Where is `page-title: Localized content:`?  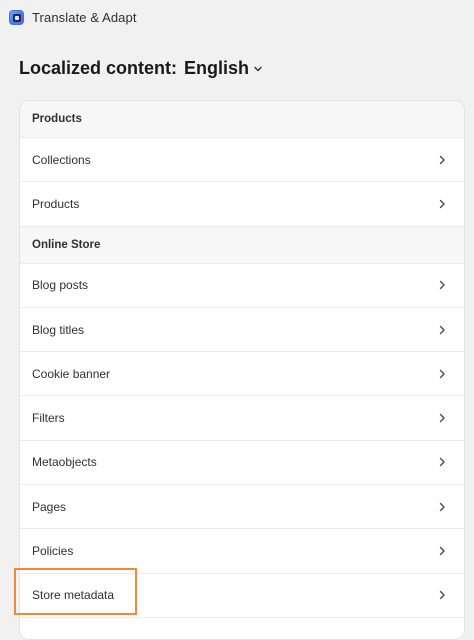
page-title: Localized content: is located at coordinates (98, 68).